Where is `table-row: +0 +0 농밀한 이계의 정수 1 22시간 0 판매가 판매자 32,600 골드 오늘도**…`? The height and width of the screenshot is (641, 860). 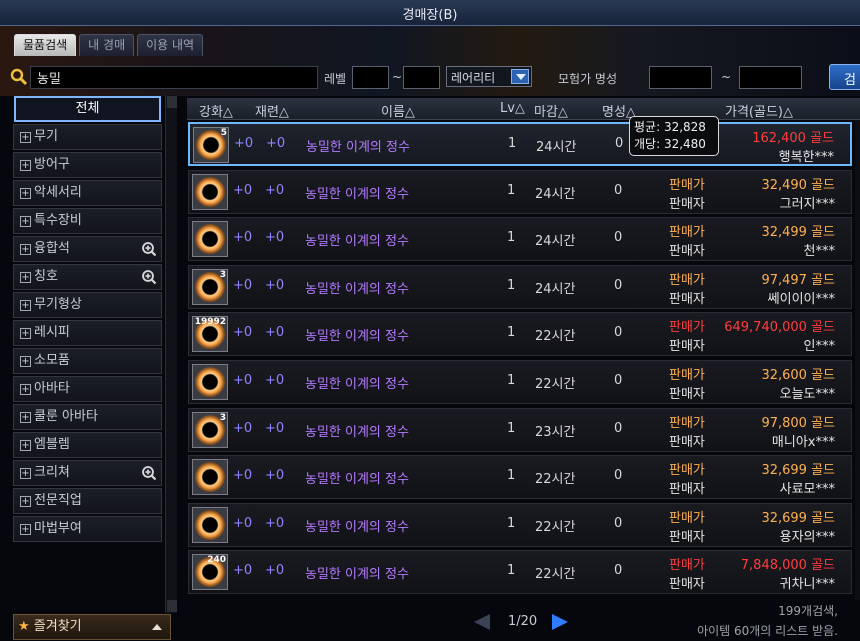 table-row: +0 +0 농밀한 이계의 정수 1 22시간 0 판매가 판매자 32,600 골드 오늘도**… is located at coordinates (520, 382).